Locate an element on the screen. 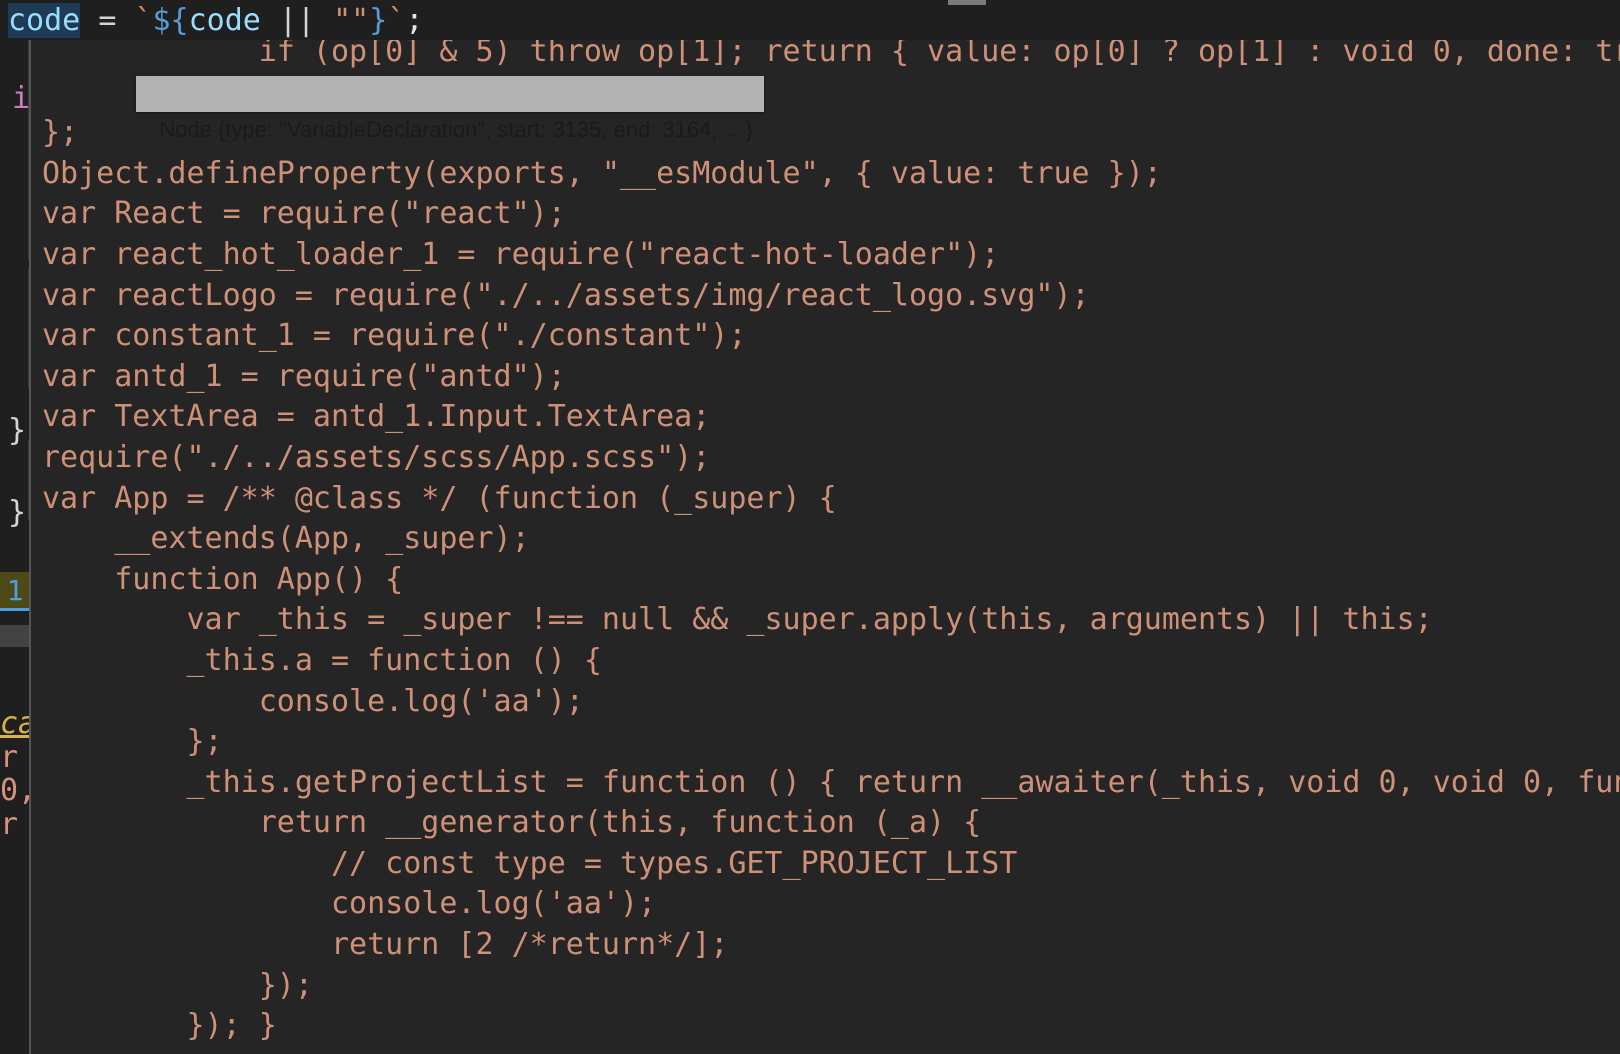 This screenshot has height=1054, width=1620. code-line: __extends(App, _super); is located at coordinates (825, 539).